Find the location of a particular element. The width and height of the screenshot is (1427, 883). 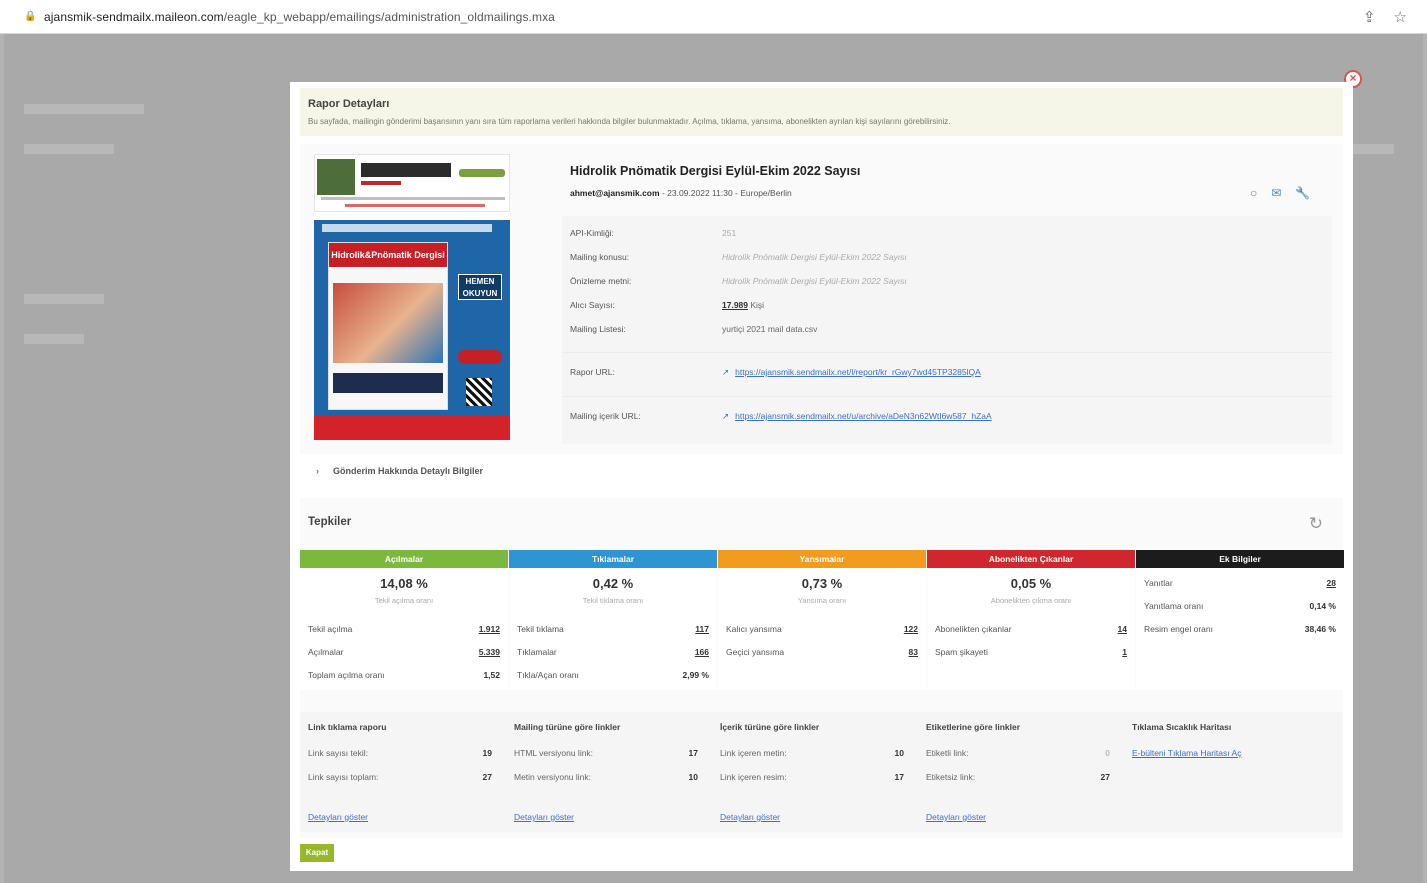

unsubscribes-rate-label: Abonelikten çıkma oranı is located at coordinates (1031, 600).